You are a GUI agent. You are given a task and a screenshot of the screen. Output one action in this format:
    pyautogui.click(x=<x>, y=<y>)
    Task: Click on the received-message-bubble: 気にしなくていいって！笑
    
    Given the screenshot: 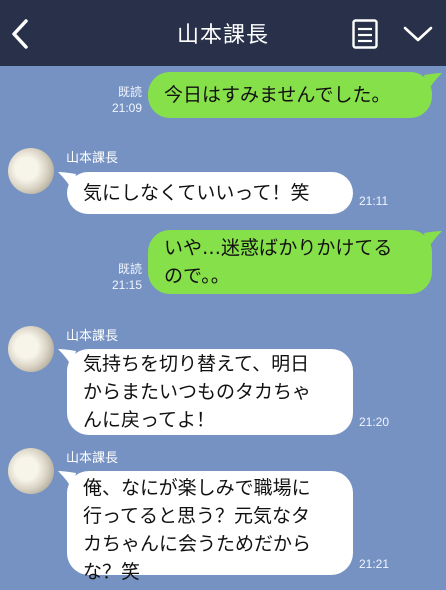 What is the action you would take?
    pyautogui.click(x=210, y=193)
    